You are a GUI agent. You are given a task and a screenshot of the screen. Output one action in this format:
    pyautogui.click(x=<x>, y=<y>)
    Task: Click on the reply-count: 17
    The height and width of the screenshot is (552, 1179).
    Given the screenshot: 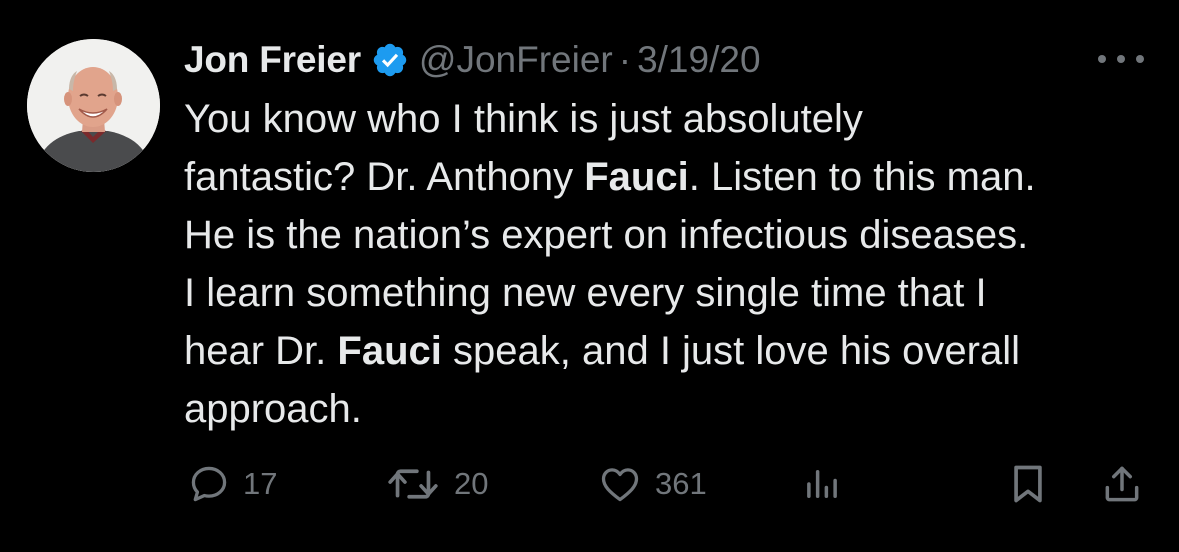 What is the action you would take?
    pyautogui.click(x=260, y=483)
    